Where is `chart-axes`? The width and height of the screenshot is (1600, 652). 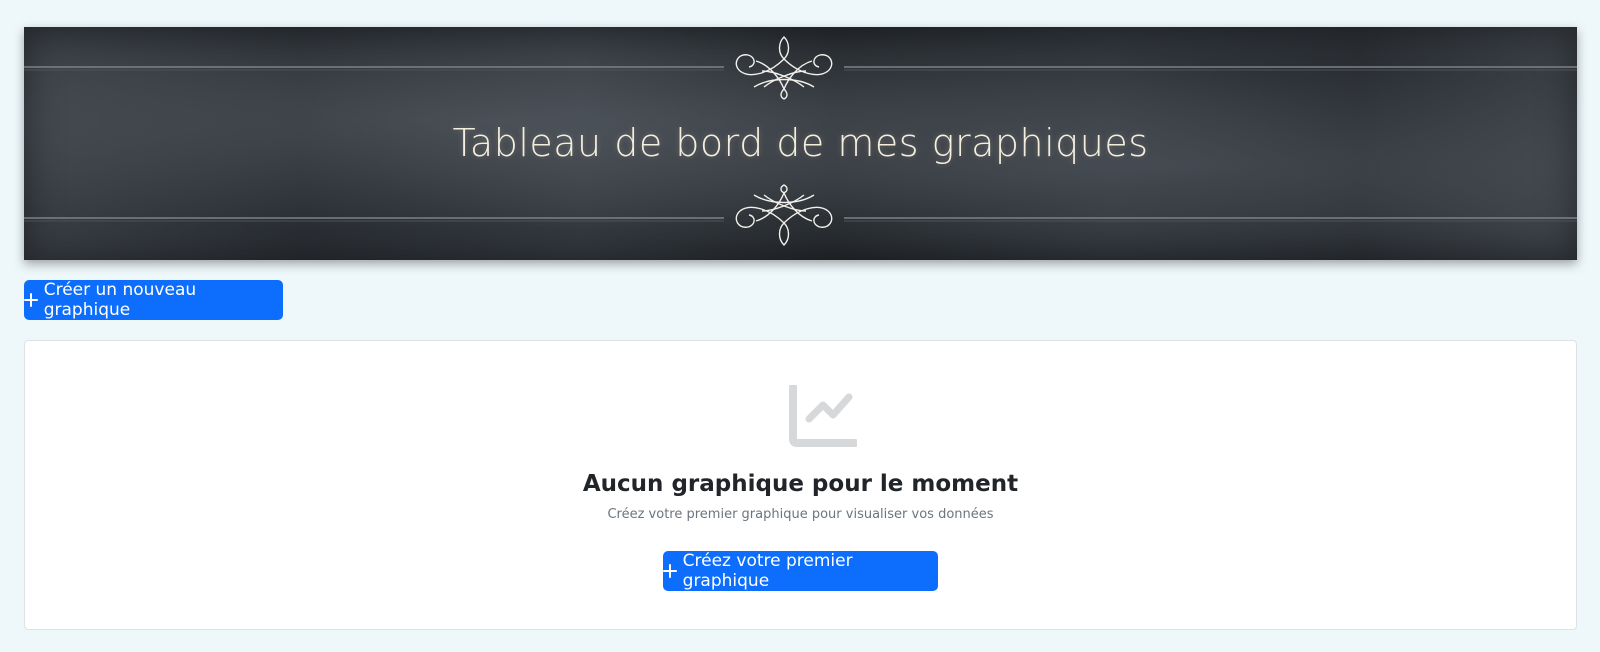 chart-axes is located at coordinates (823, 416).